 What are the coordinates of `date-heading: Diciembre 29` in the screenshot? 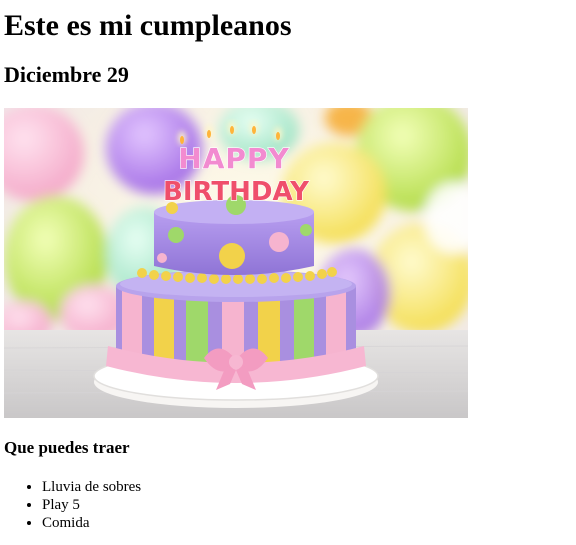 It's located at (66, 74).